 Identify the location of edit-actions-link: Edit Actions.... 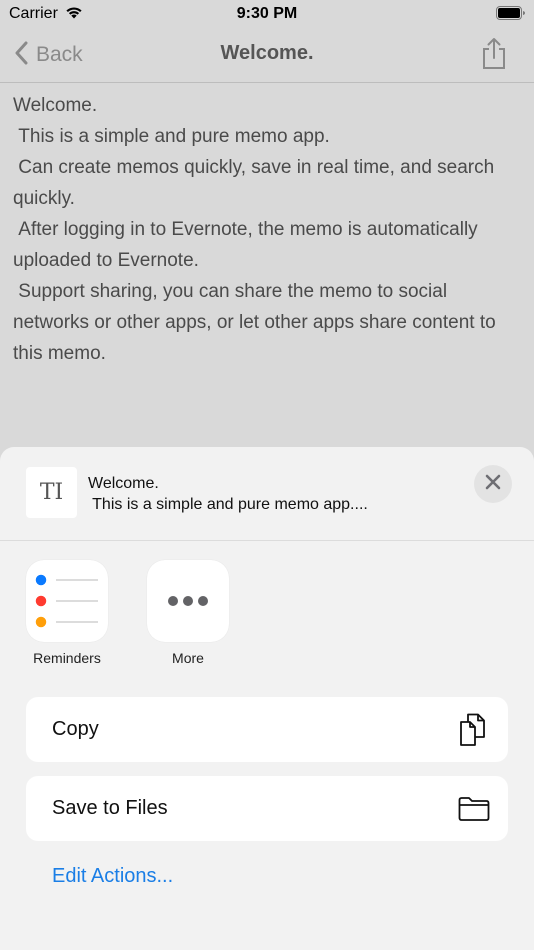
(112, 876).